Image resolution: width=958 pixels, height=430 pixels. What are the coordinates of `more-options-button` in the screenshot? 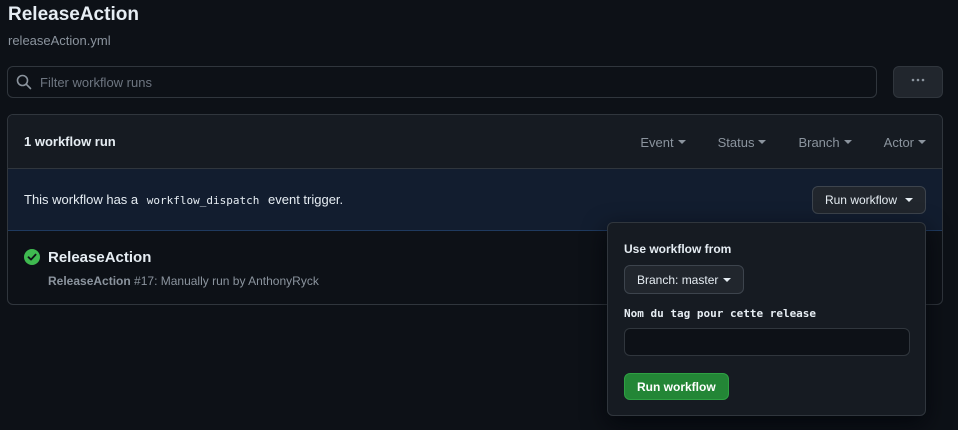 It's located at (918, 82).